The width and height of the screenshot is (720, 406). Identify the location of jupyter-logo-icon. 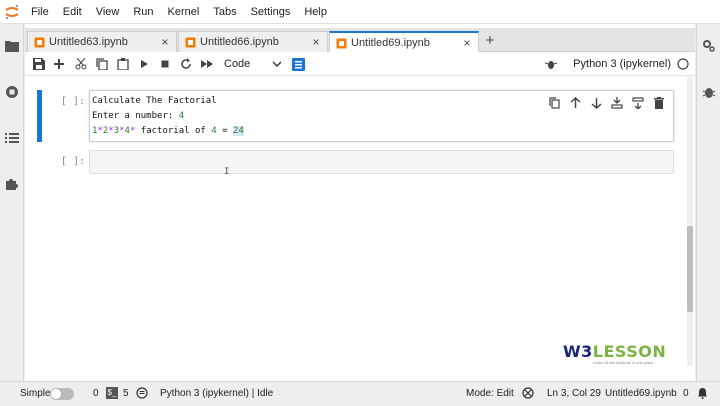
(12, 12).